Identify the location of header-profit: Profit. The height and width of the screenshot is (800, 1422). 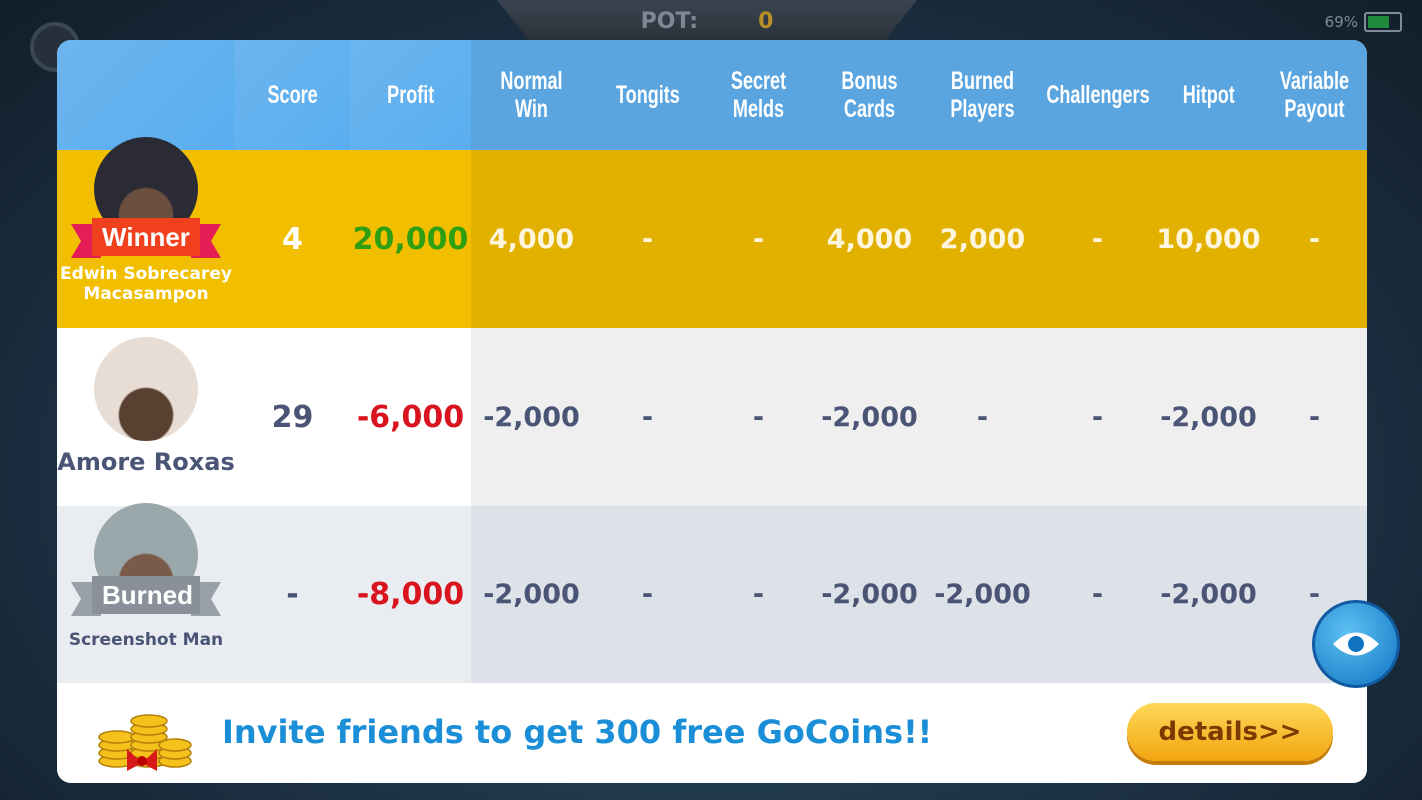
(410, 95).